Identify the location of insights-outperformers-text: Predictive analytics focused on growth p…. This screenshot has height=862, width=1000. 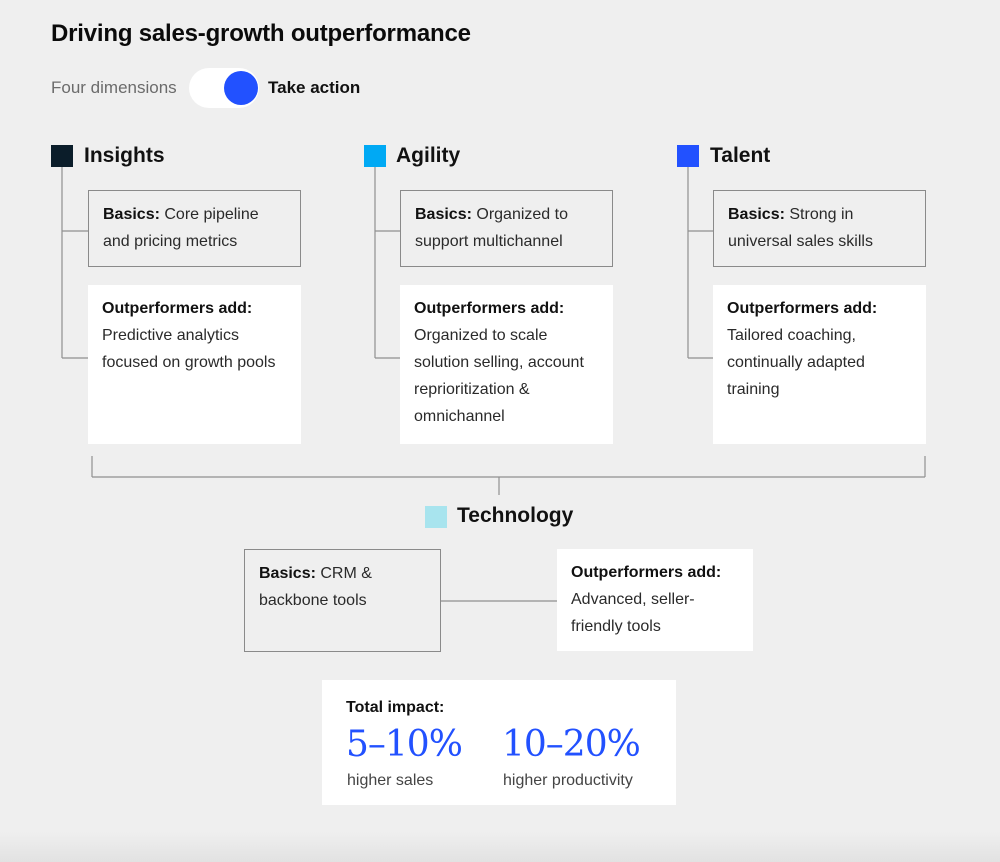
(189, 349).